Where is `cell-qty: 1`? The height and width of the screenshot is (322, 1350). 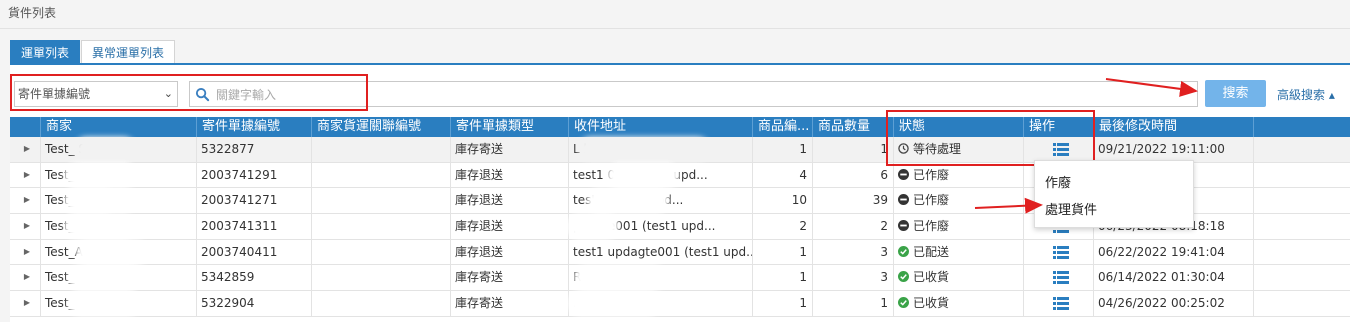 cell-qty: 1 is located at coordinates (852, 303).